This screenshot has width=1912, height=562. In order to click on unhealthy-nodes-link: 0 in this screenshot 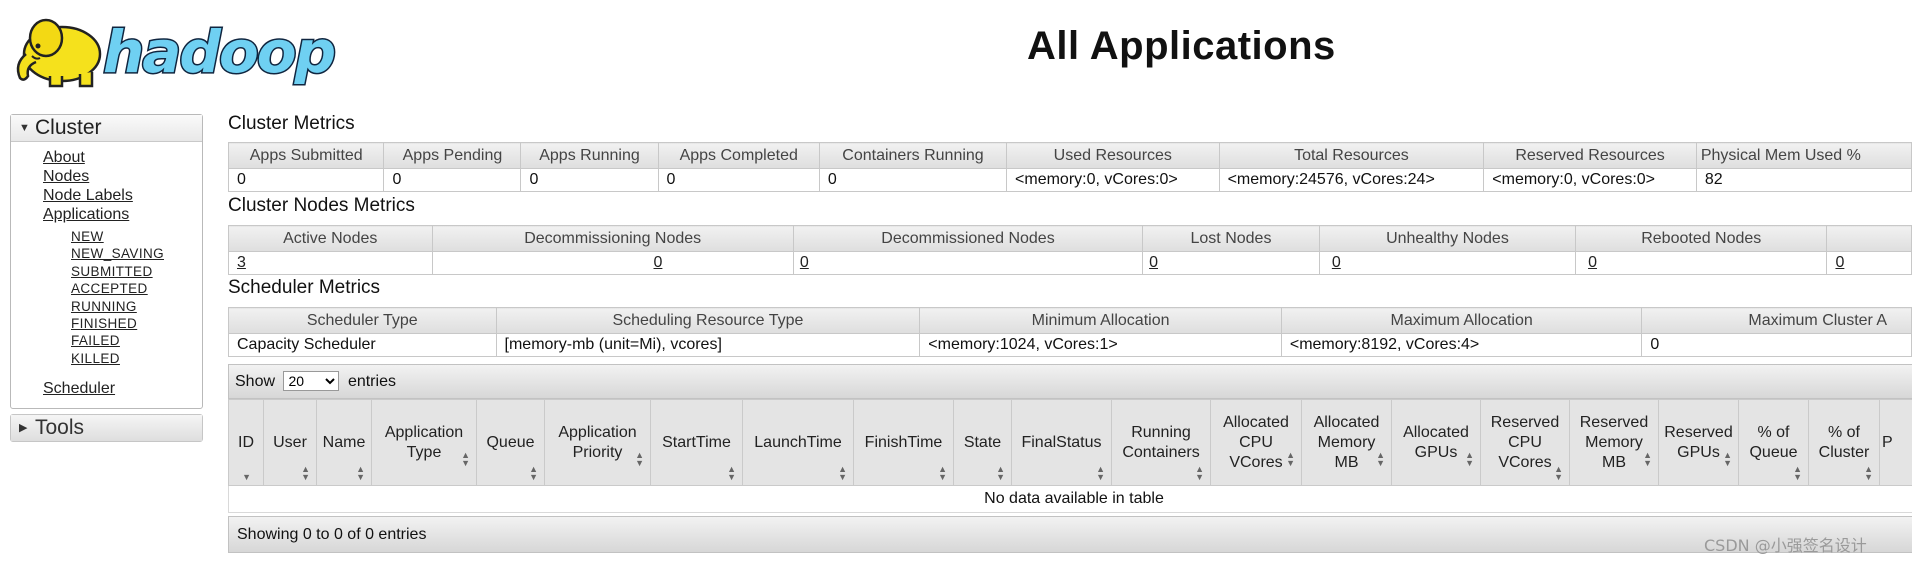, I will do `click(1336, 262)`.